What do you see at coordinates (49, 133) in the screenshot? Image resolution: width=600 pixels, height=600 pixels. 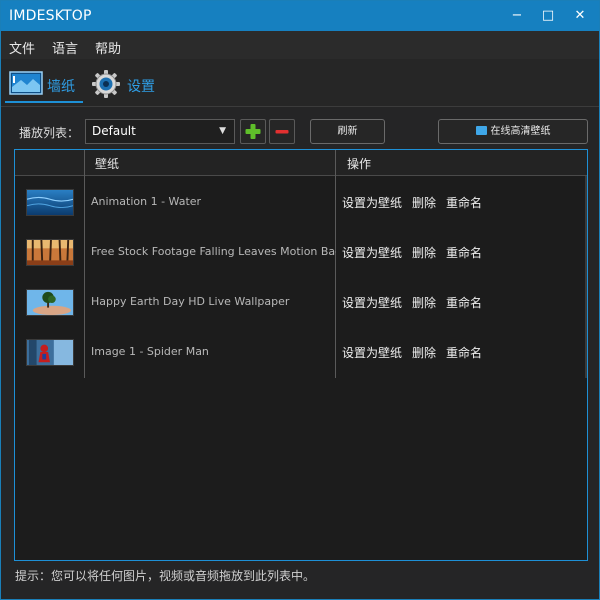 I see `playlist-label: 播放列表：` at bounding box center [49, 133].